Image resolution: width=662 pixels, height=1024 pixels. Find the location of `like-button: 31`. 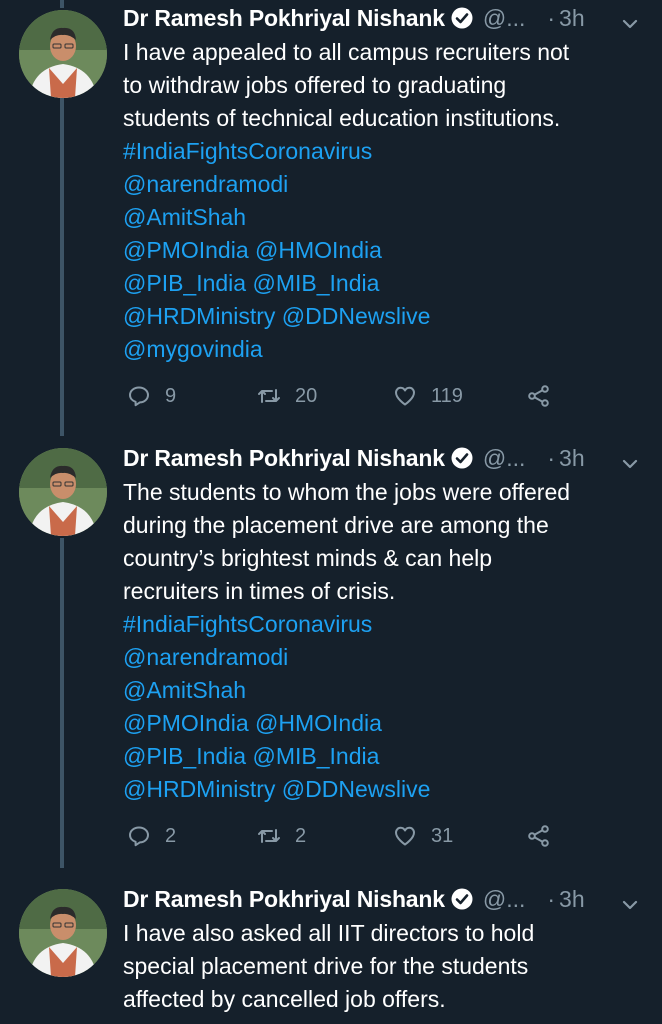

like-button: 31 is located at coordinates (423, 836).